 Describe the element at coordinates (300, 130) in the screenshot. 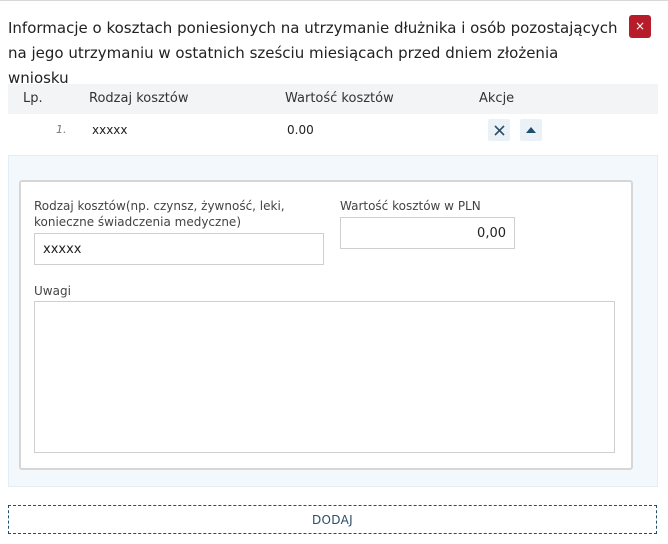

I see `row-cost-value: 0.00` at that location.